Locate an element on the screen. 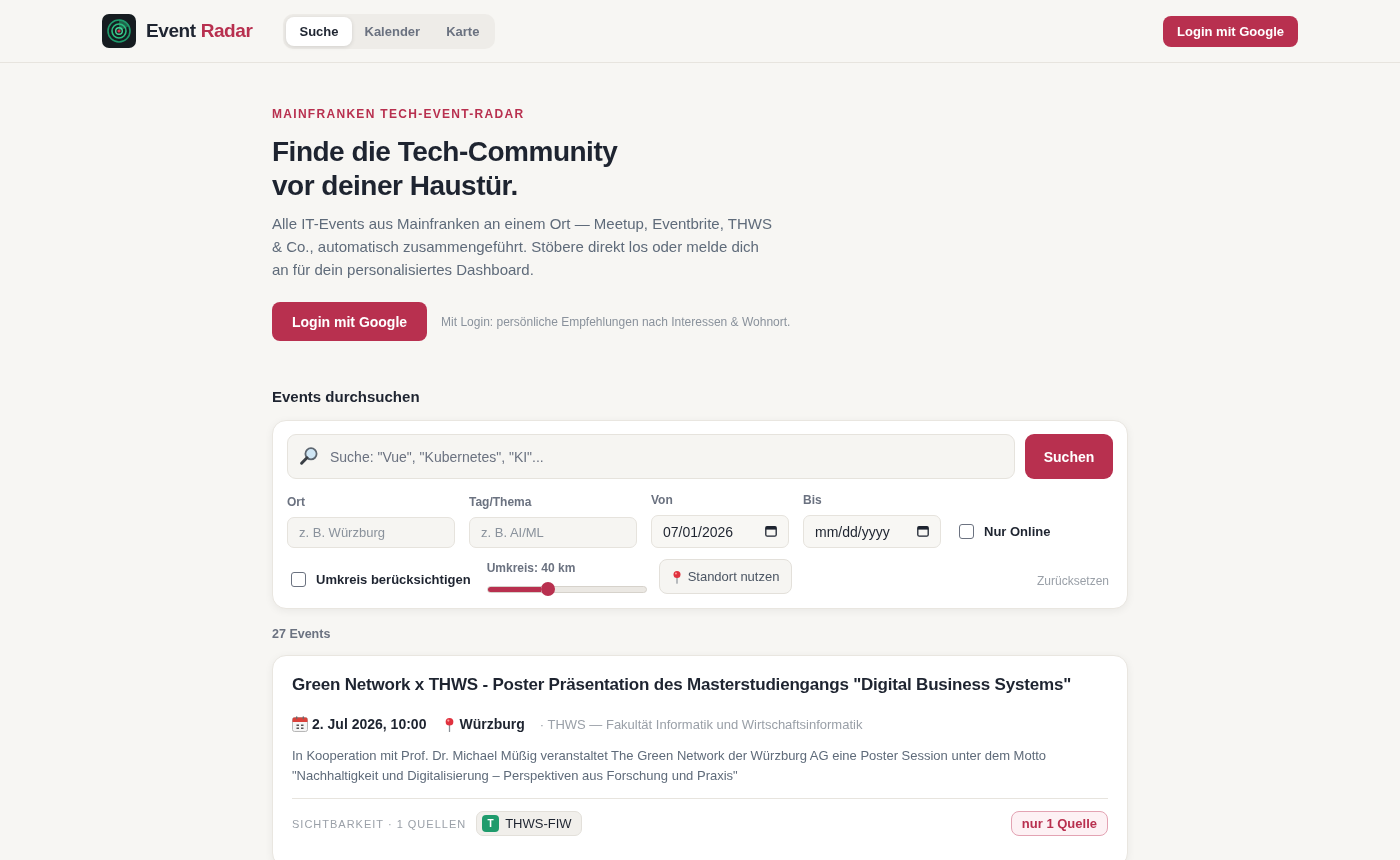 The image size is (1400, 860). brand-name: Event Radar is located at coordinates (199, 31).